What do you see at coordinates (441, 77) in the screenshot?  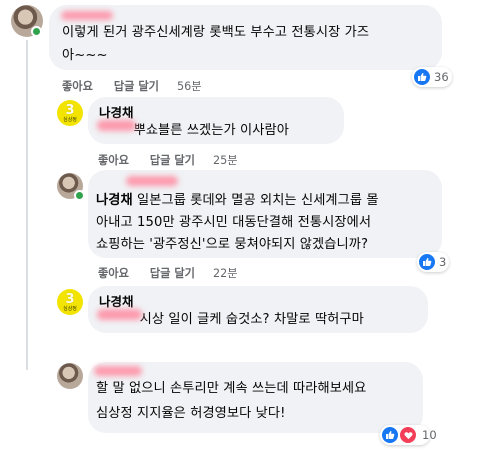 I see `reaction-count-number: 36` at bounding box center [441, 77].